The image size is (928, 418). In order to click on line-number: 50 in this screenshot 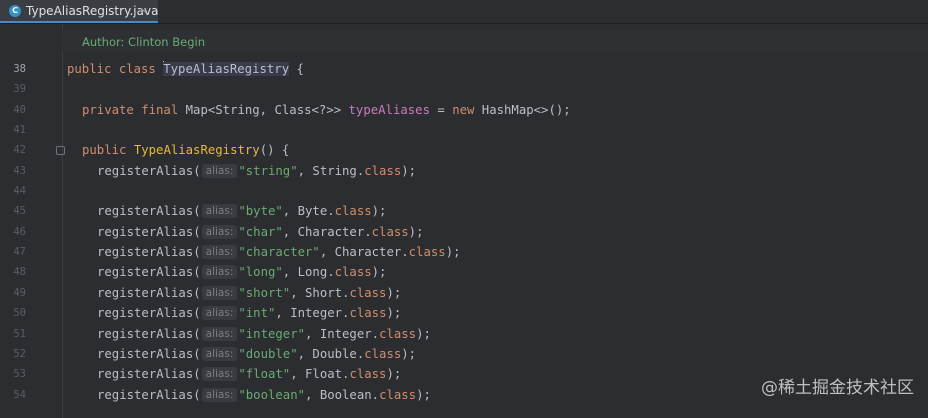, I will do `click(19, 313)`.